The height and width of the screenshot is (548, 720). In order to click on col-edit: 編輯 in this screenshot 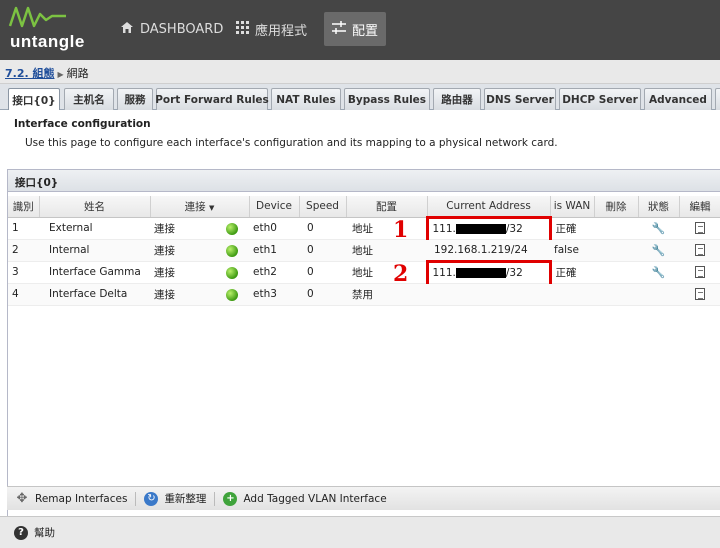, I will do `click(699, 207)`.